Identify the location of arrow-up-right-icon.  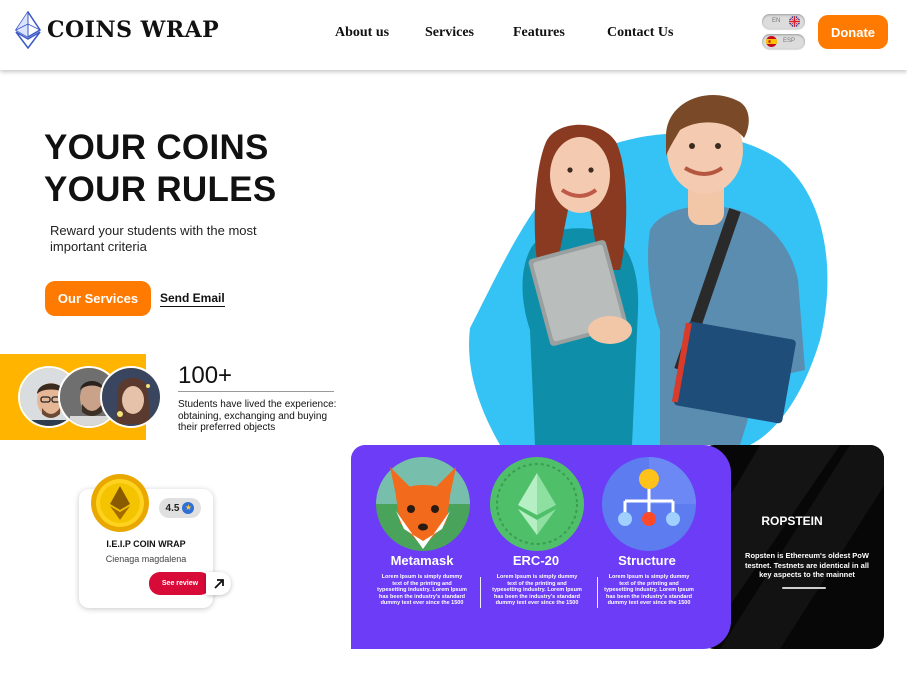
(218, 583).